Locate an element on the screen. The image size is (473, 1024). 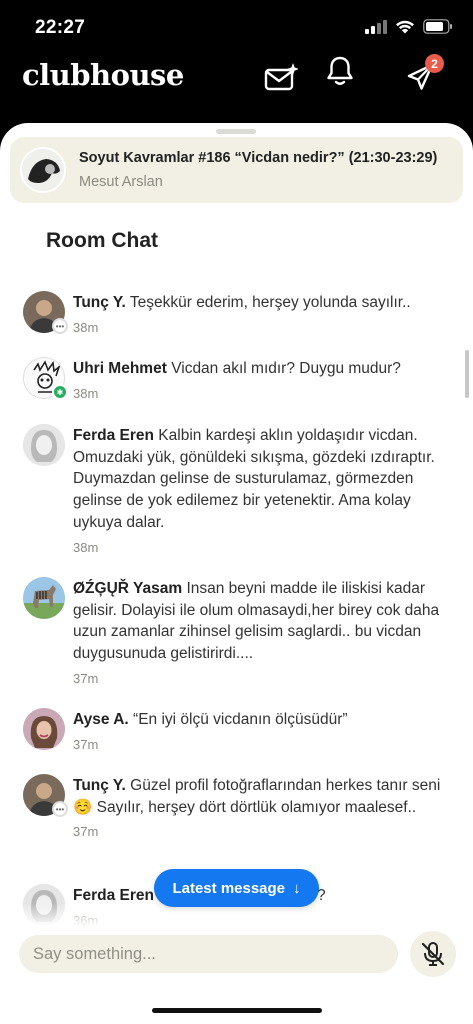
chat-input is located at coordinates (208, 954).